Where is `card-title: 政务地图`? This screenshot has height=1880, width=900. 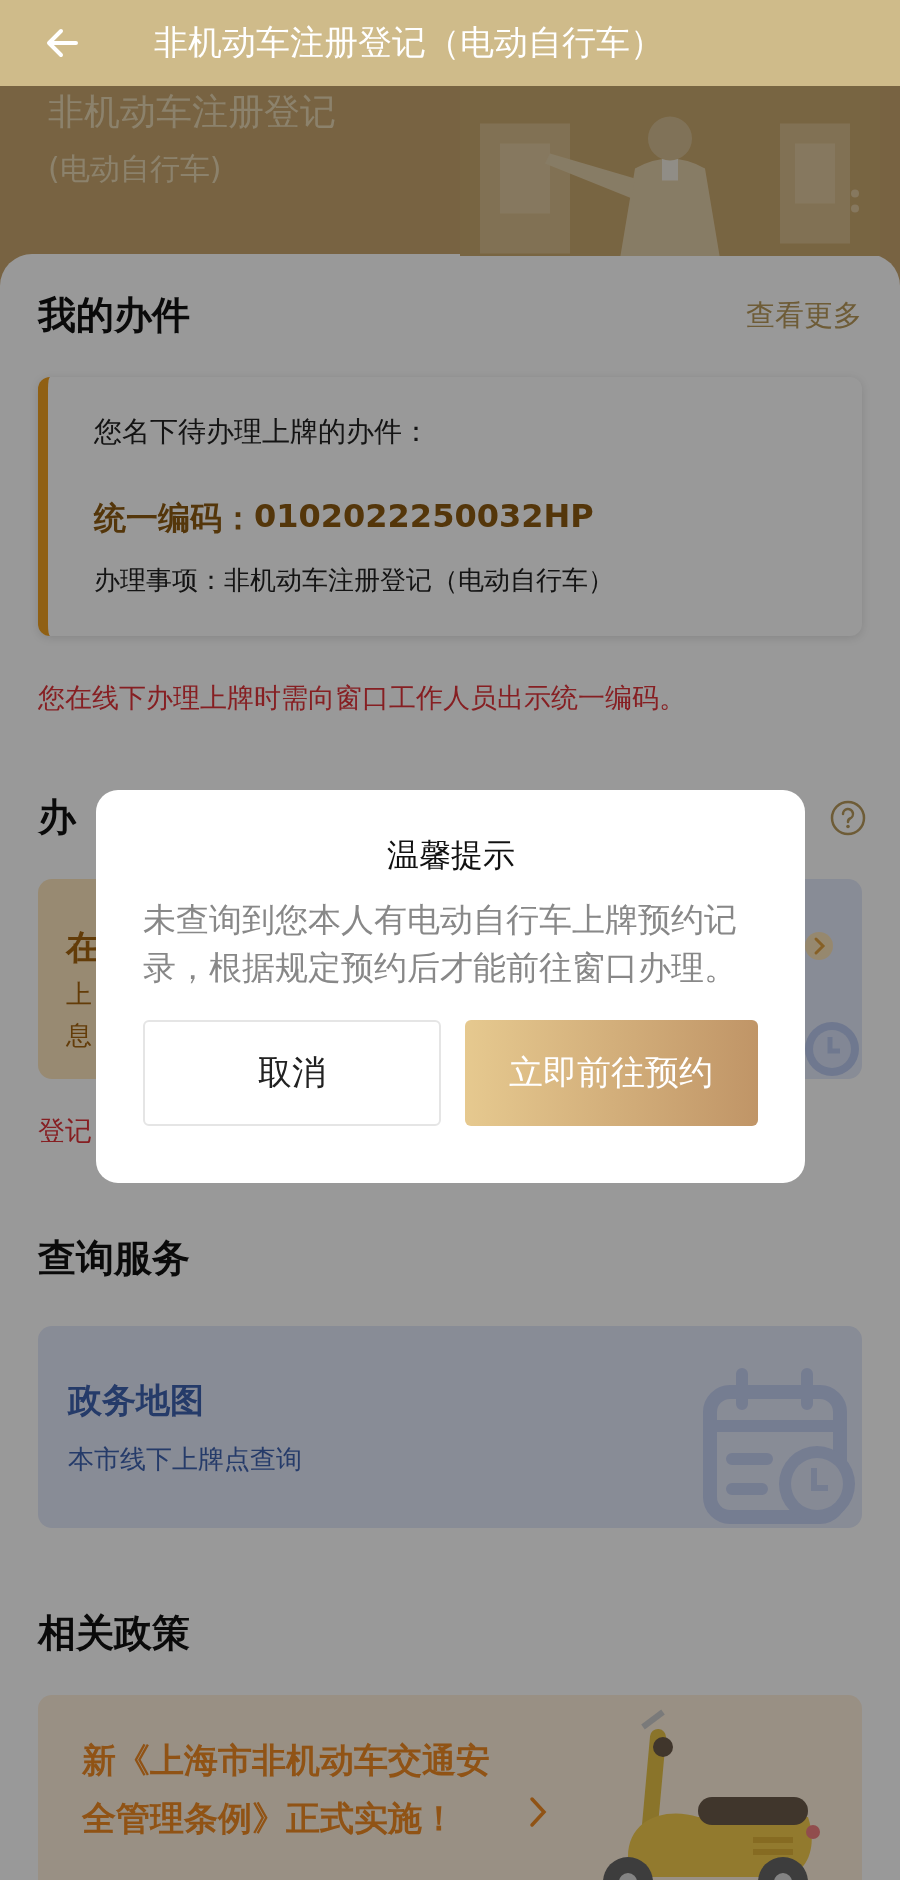
card-title: 政务地图 is located at coordinates (136, 1400).